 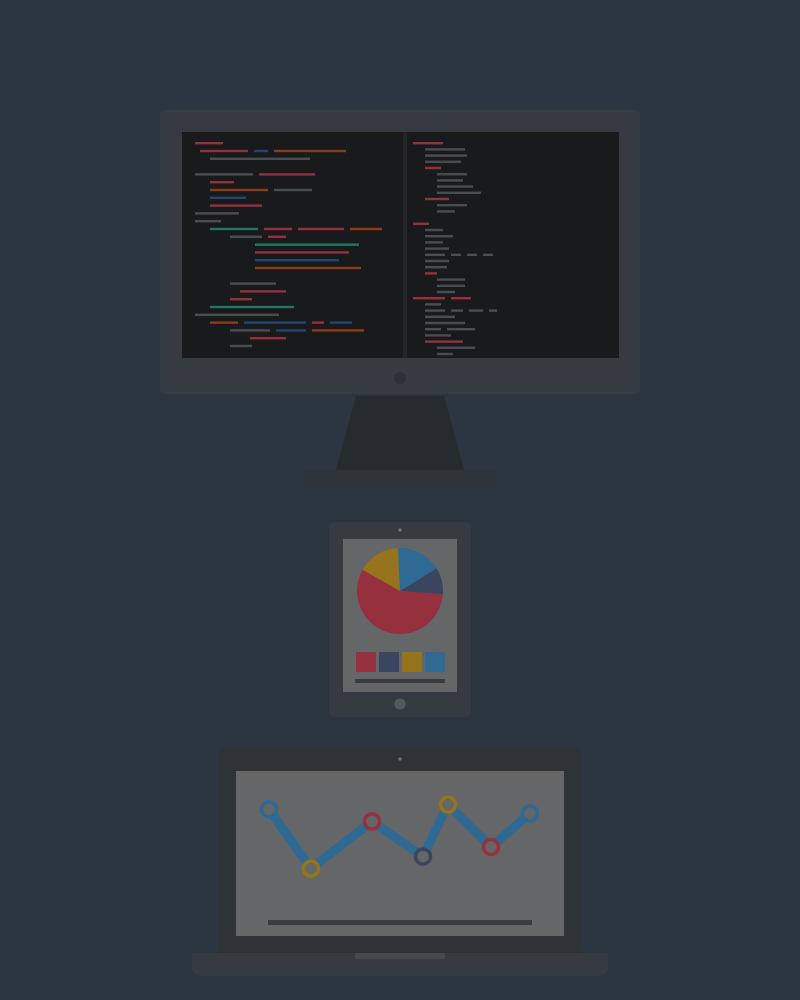 I want to click on laptop-caption-bar, so click(x=400, y=922).